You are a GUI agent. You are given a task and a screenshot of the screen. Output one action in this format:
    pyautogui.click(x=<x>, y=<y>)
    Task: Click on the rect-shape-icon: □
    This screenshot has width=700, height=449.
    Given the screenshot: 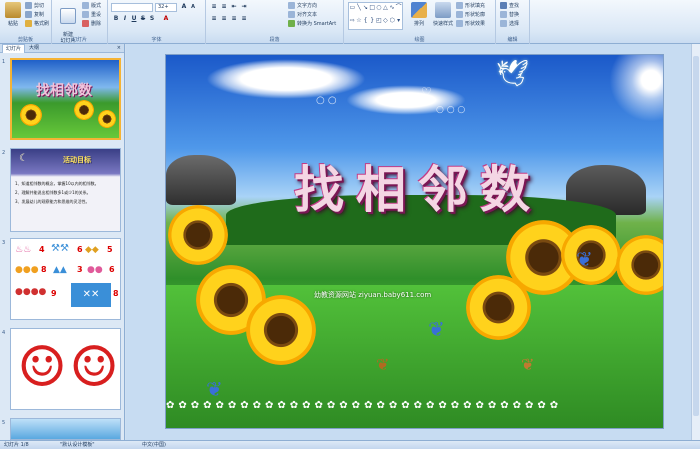 What is the action you would take?
    pyautogui.click(x=372, y=9)
    